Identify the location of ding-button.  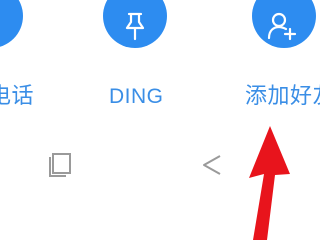
(135, 24).